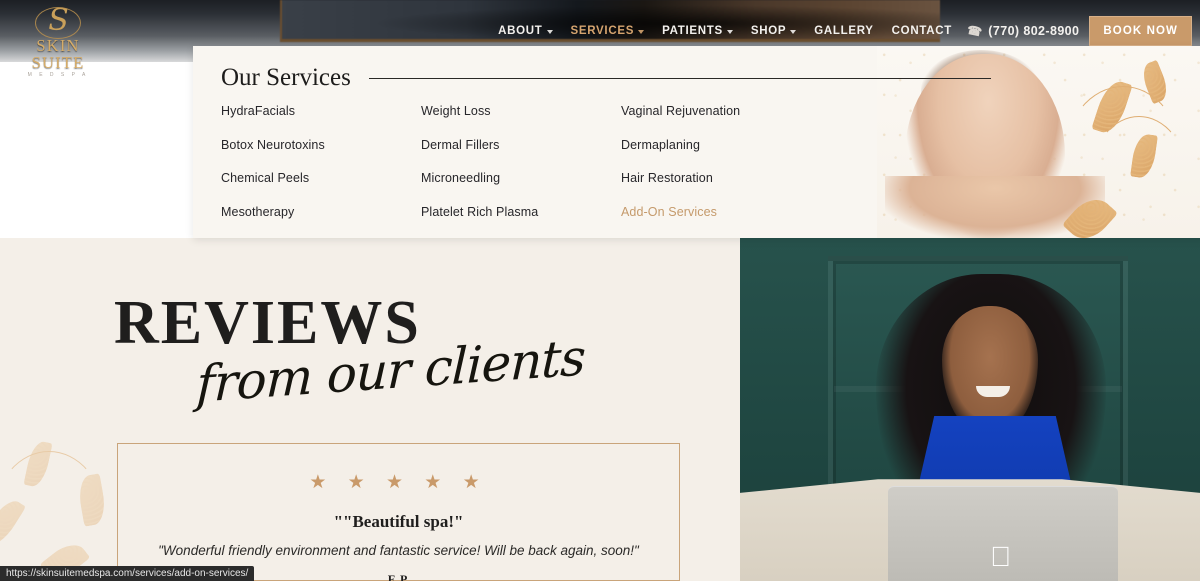 This screenshot has height=581, width=1200. What do you see at coordinates (58, 54) in the screenshot?
I see `logo-wordmark: SKIN SUITE` at bounding box center [58, 54].